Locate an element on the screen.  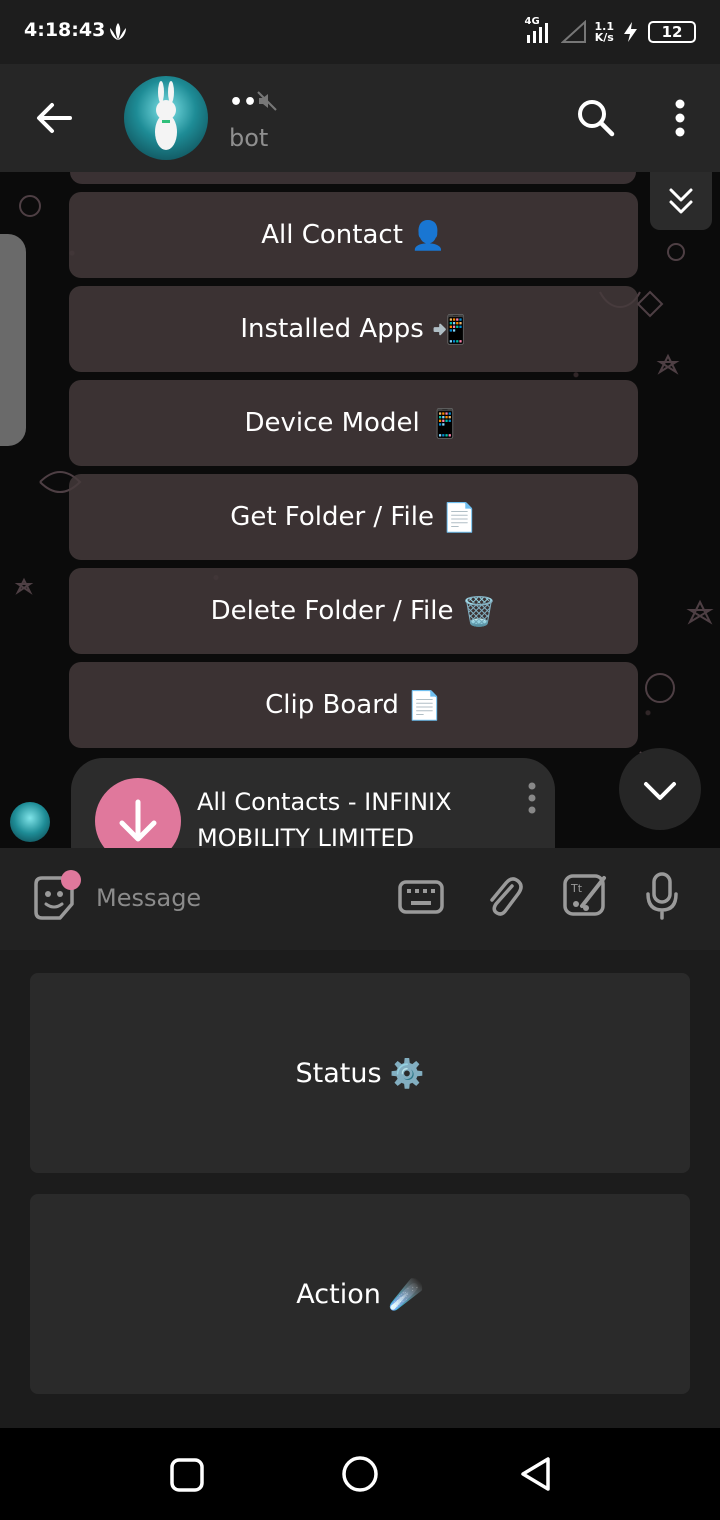
recents-square-icon is located at coordinates (187, 1475).